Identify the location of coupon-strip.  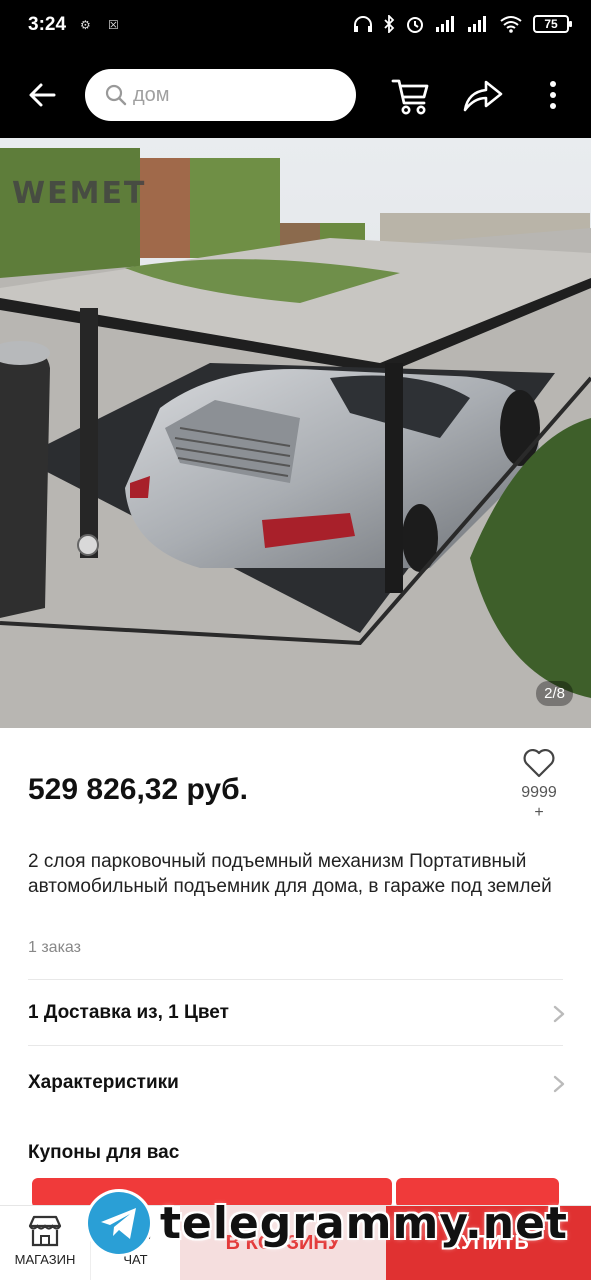
(295, 1193).